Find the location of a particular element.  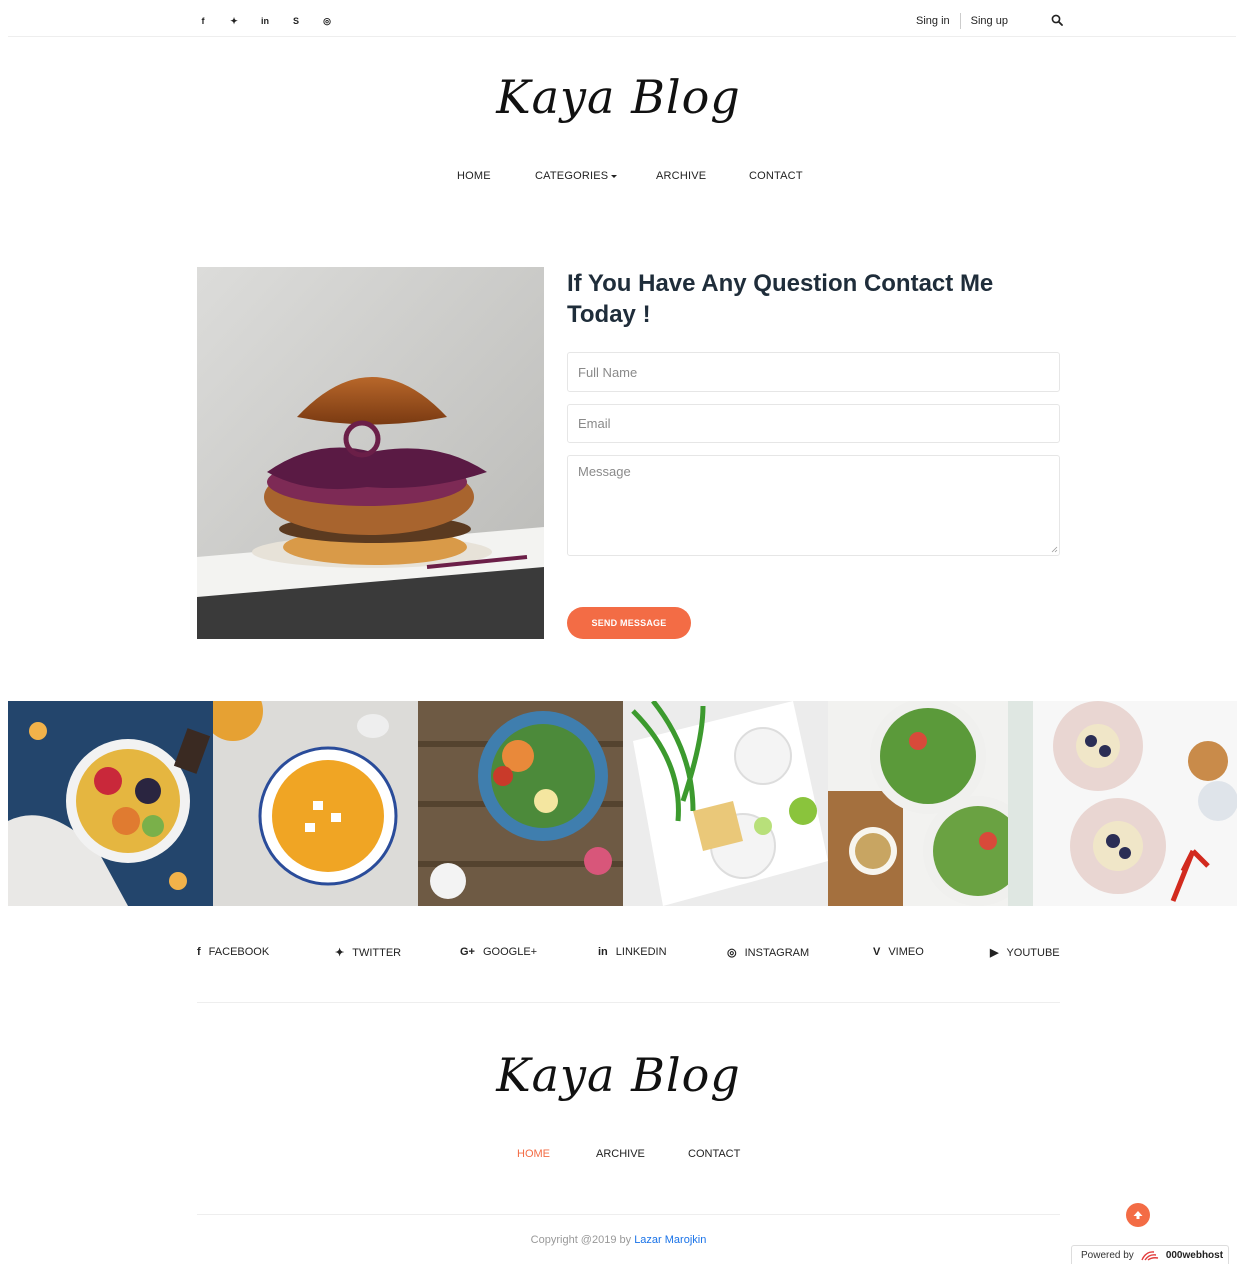

facebook-link: f FACEBOOK is located at coordinates (233, 952).